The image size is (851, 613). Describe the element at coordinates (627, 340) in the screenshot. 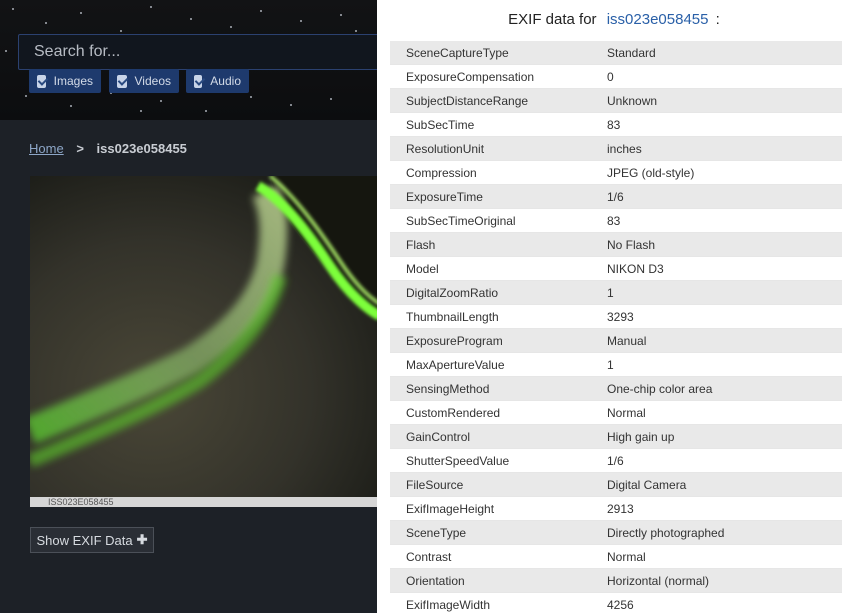

I see `exif-value: Manual` at that location.